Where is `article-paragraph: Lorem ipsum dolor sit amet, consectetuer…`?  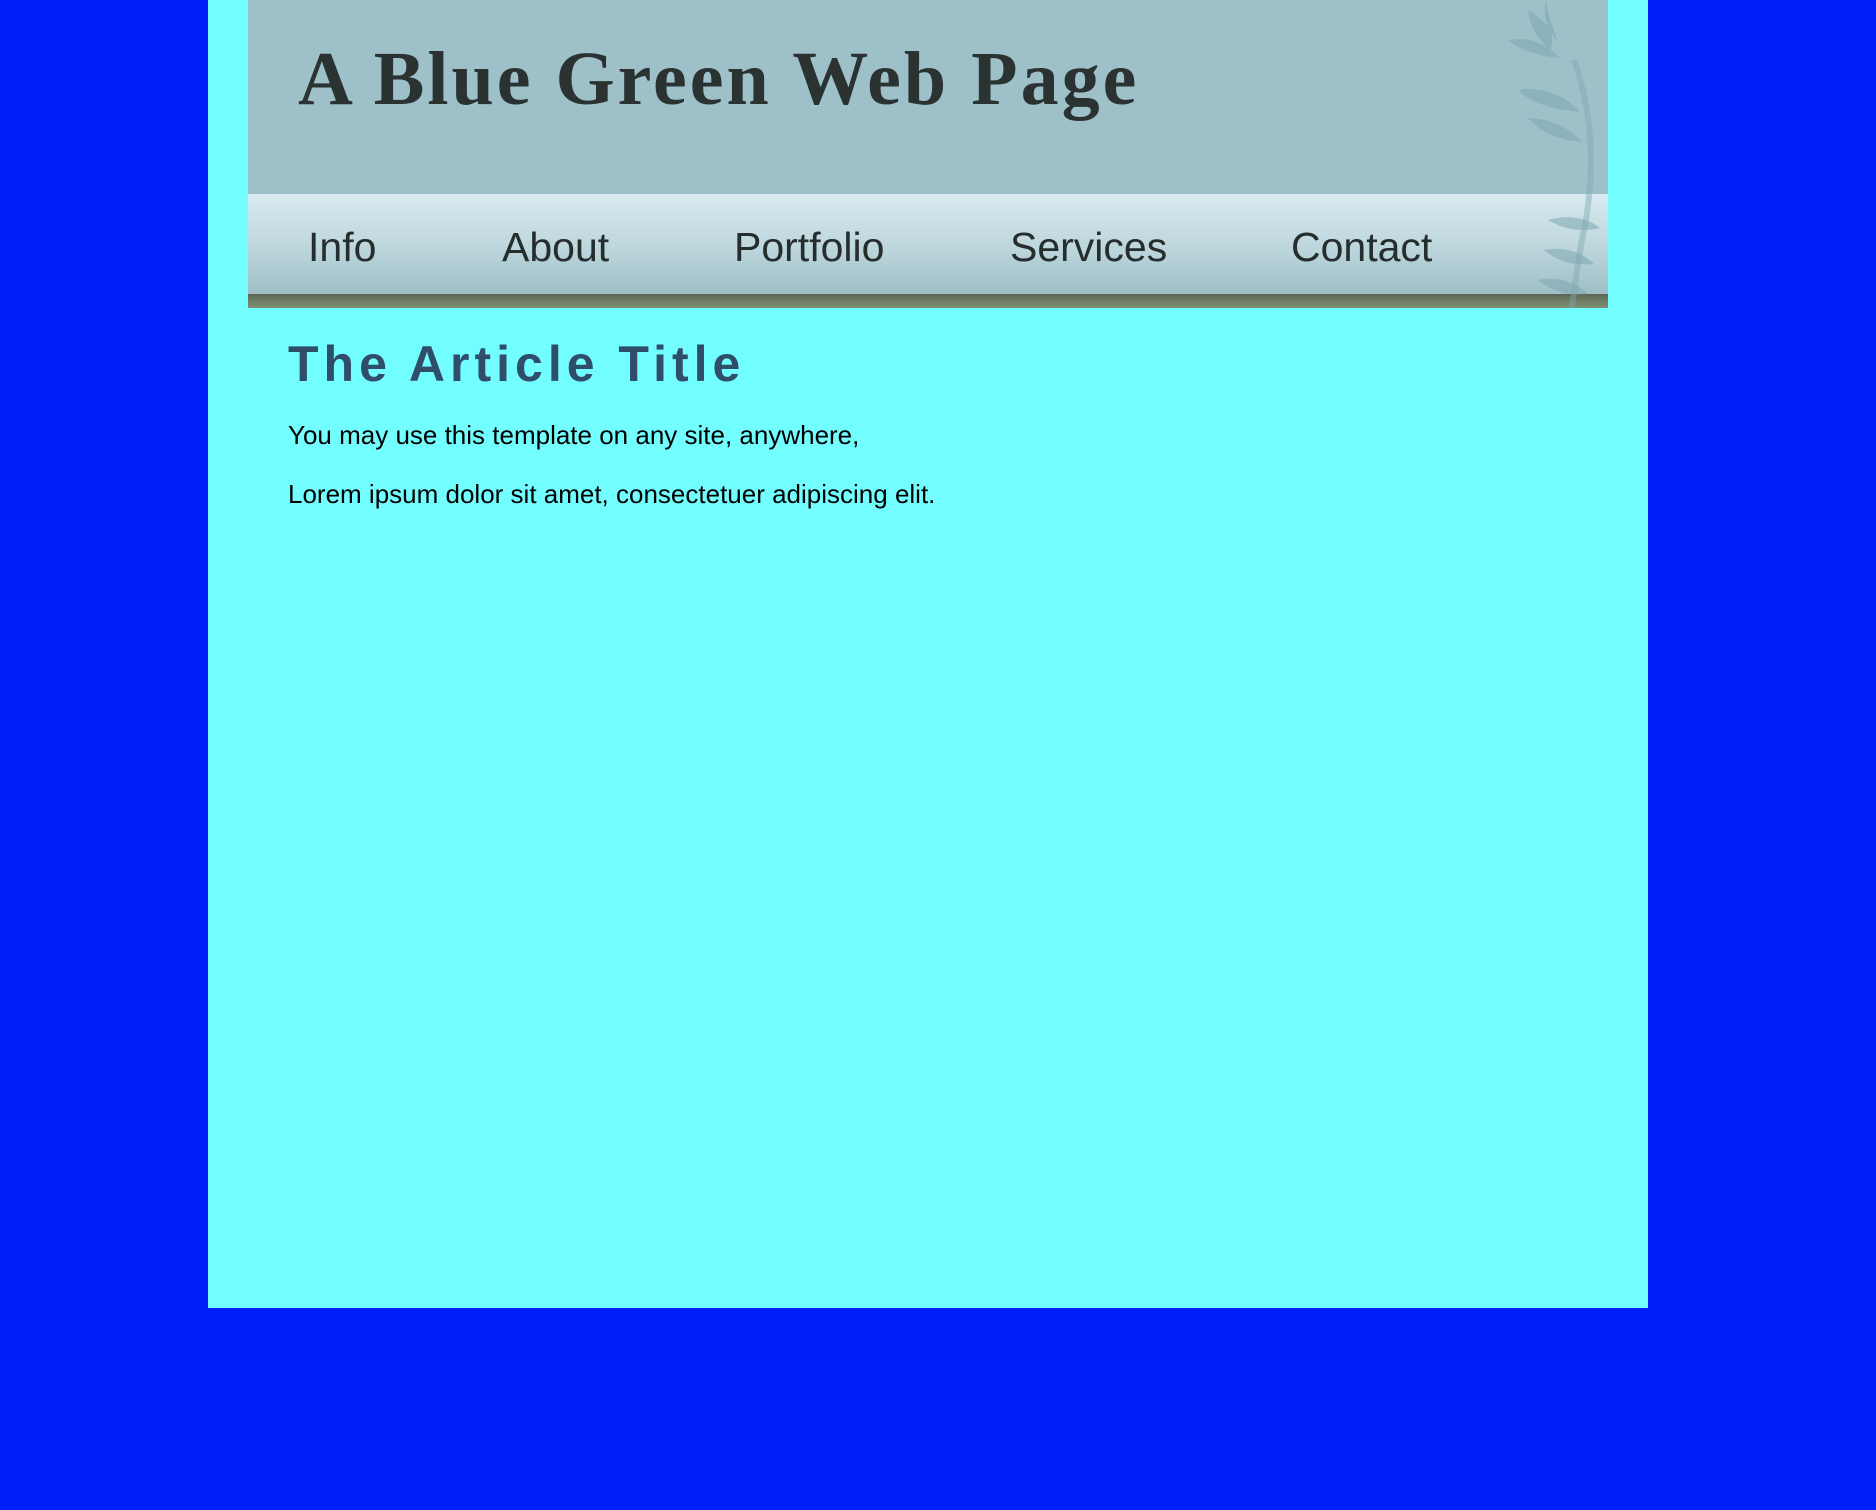
article-paragraph: Lorem ipsum dolor sit amet, consectetuer… is located at coordinates (612, 494).